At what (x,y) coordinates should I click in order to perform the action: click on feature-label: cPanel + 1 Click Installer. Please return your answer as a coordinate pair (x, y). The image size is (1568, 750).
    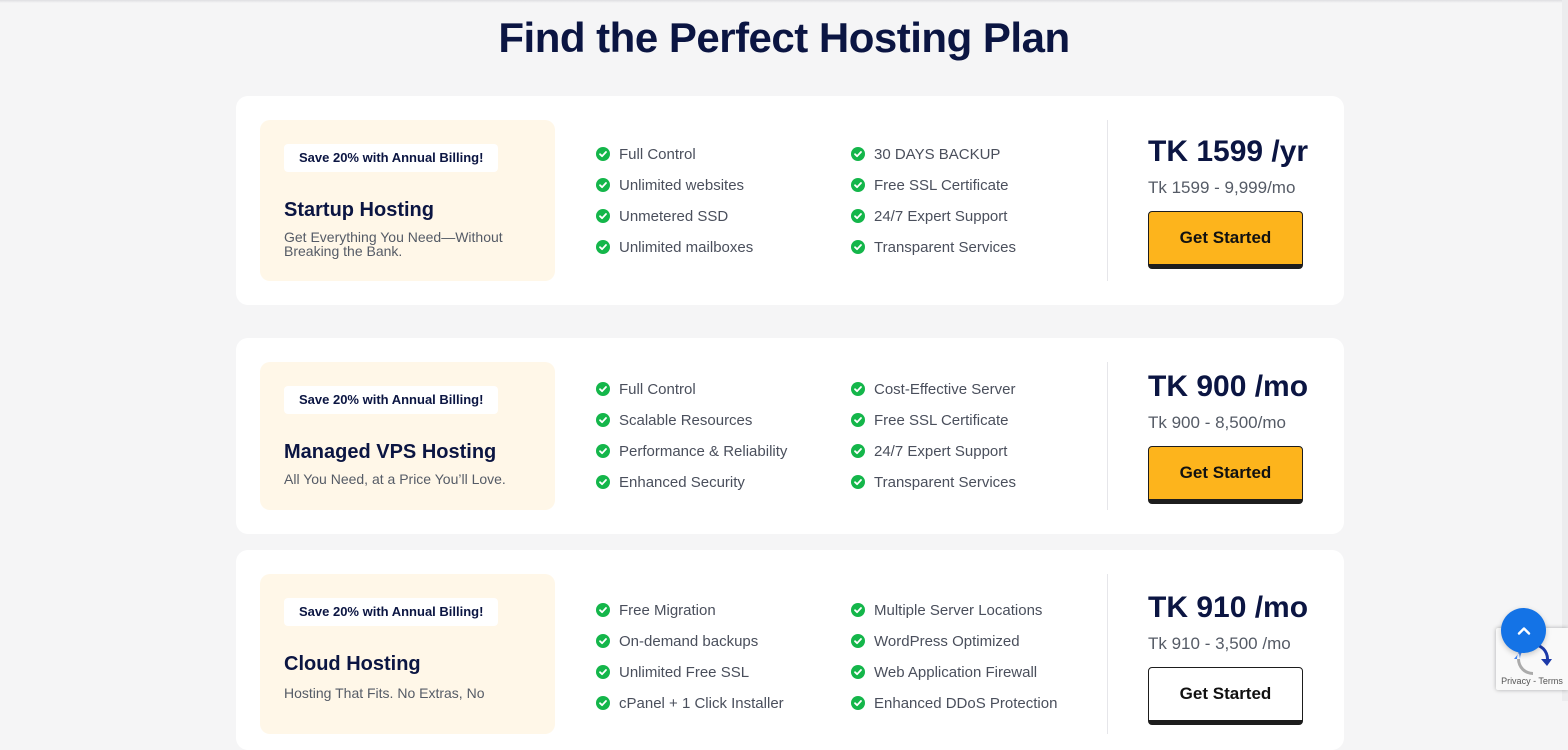
    Looking at the image, I should click on (701, 703).